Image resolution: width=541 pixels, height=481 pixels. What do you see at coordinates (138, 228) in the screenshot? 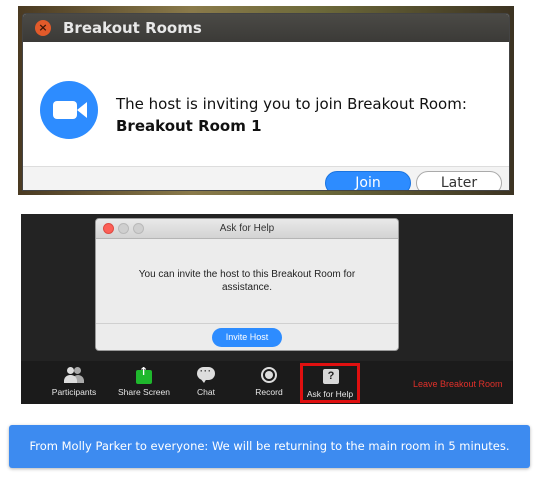
I see `zoom-window-icon` at bounding box center [138, 228].